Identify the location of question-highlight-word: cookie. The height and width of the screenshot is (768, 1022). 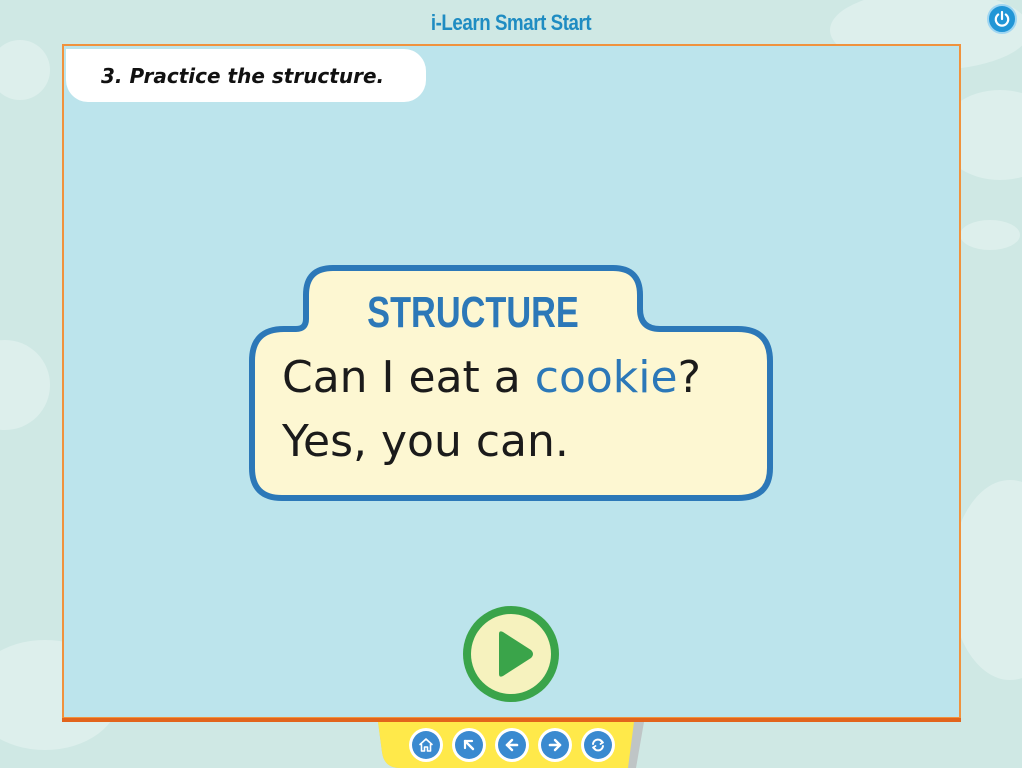
(606, 377).